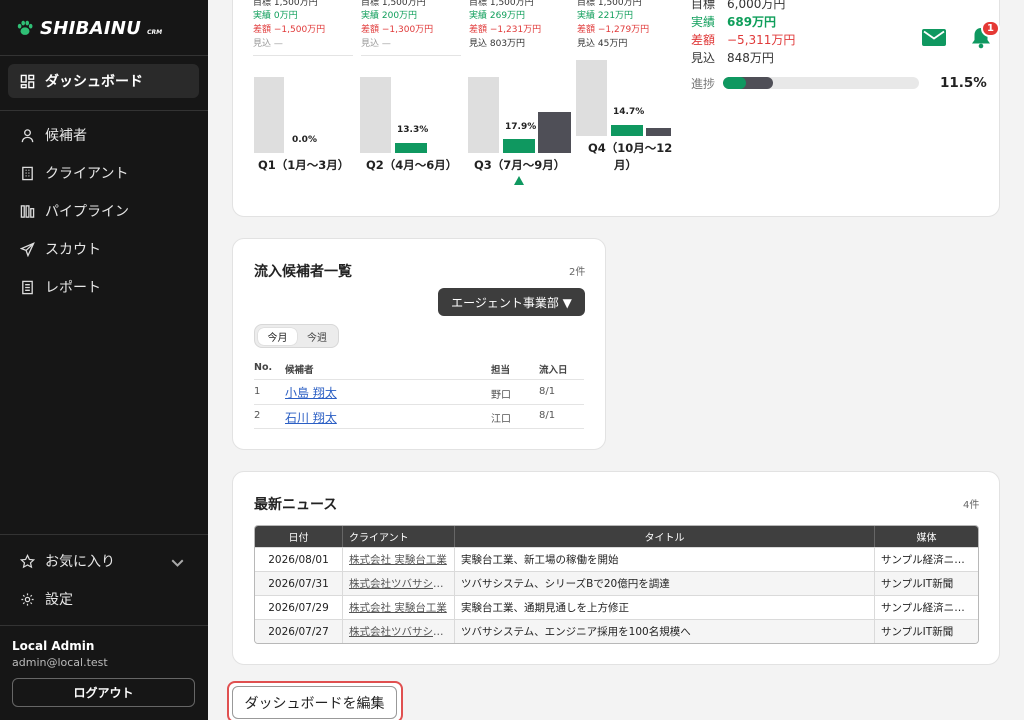  Describe the element at coordinates (277, 336) in the screenshot. I see `tab-this-month: 今月` at that location.